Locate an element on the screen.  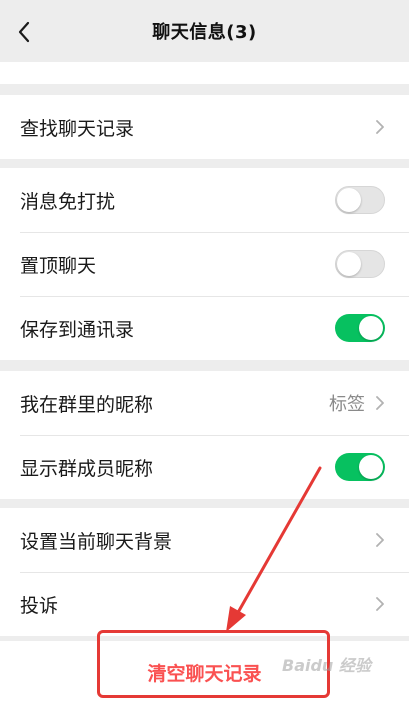
annotation-arrow-icon is located at coordinates (274, 549).